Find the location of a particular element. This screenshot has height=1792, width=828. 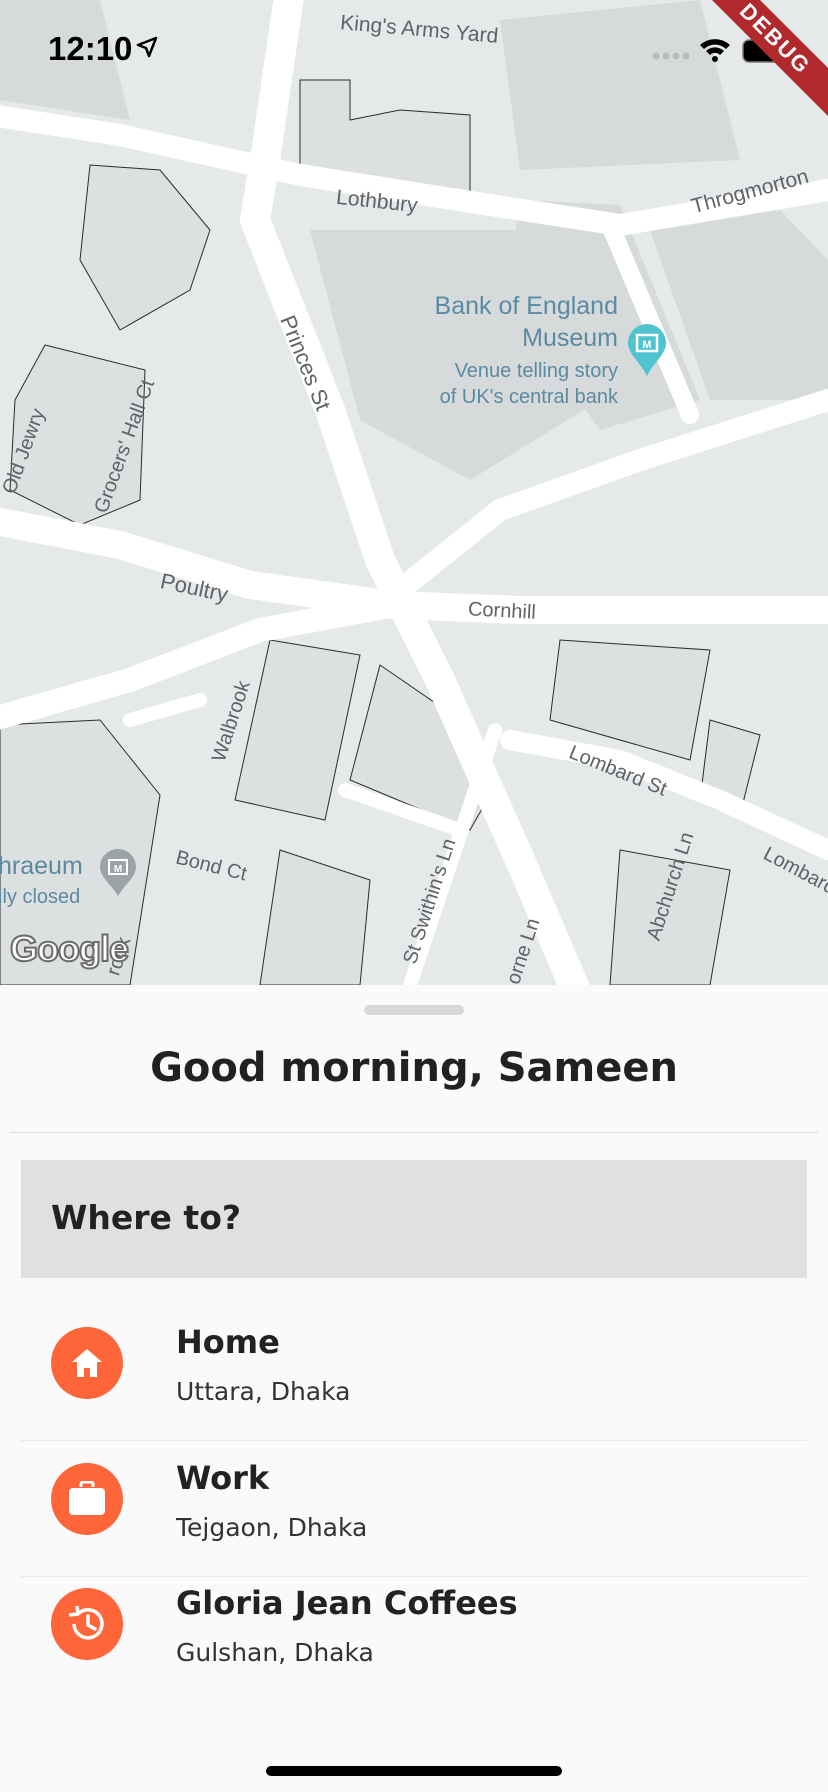

poi-desc-line1: Venue telling story is located at coordinates (536, 371).